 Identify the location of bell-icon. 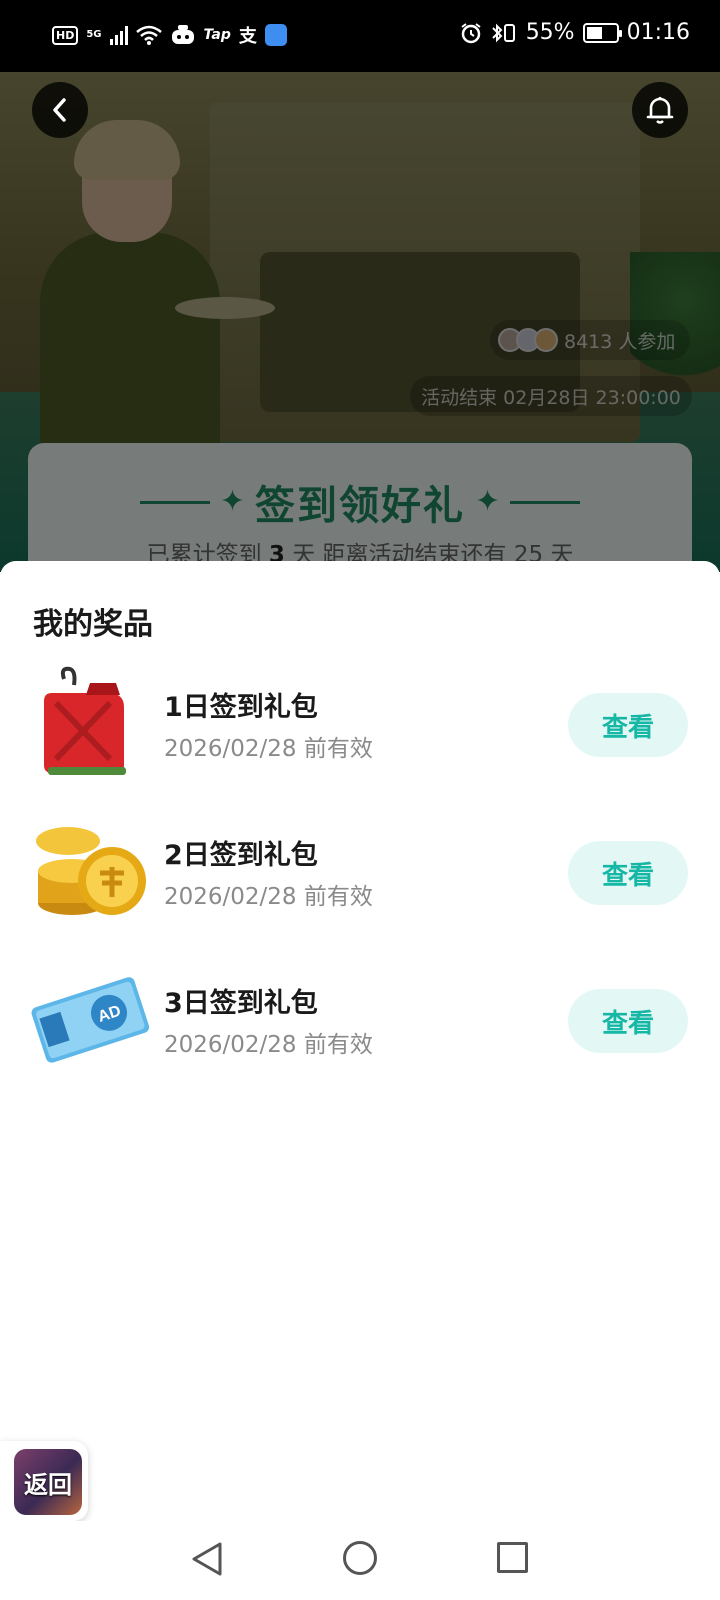
(660, 110).